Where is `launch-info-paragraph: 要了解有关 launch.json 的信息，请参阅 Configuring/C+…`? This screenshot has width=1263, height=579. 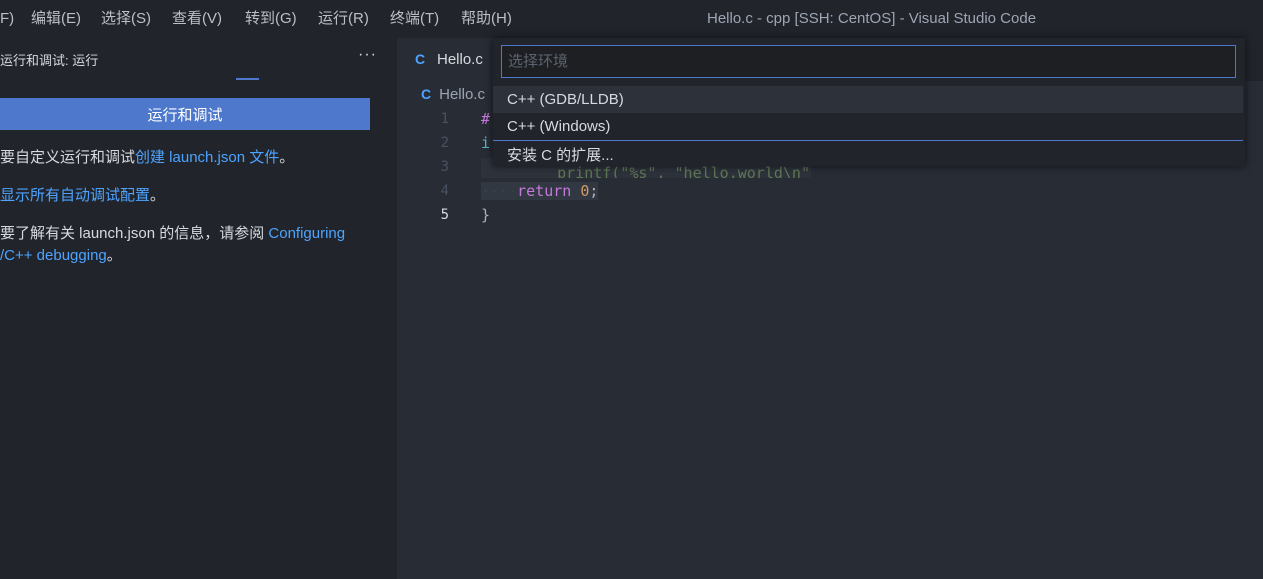
launch-info-paragraph: 要了解有关 launch.json 的信息，请参阅 Configuring/C+… is located at coordinates (185, 245).